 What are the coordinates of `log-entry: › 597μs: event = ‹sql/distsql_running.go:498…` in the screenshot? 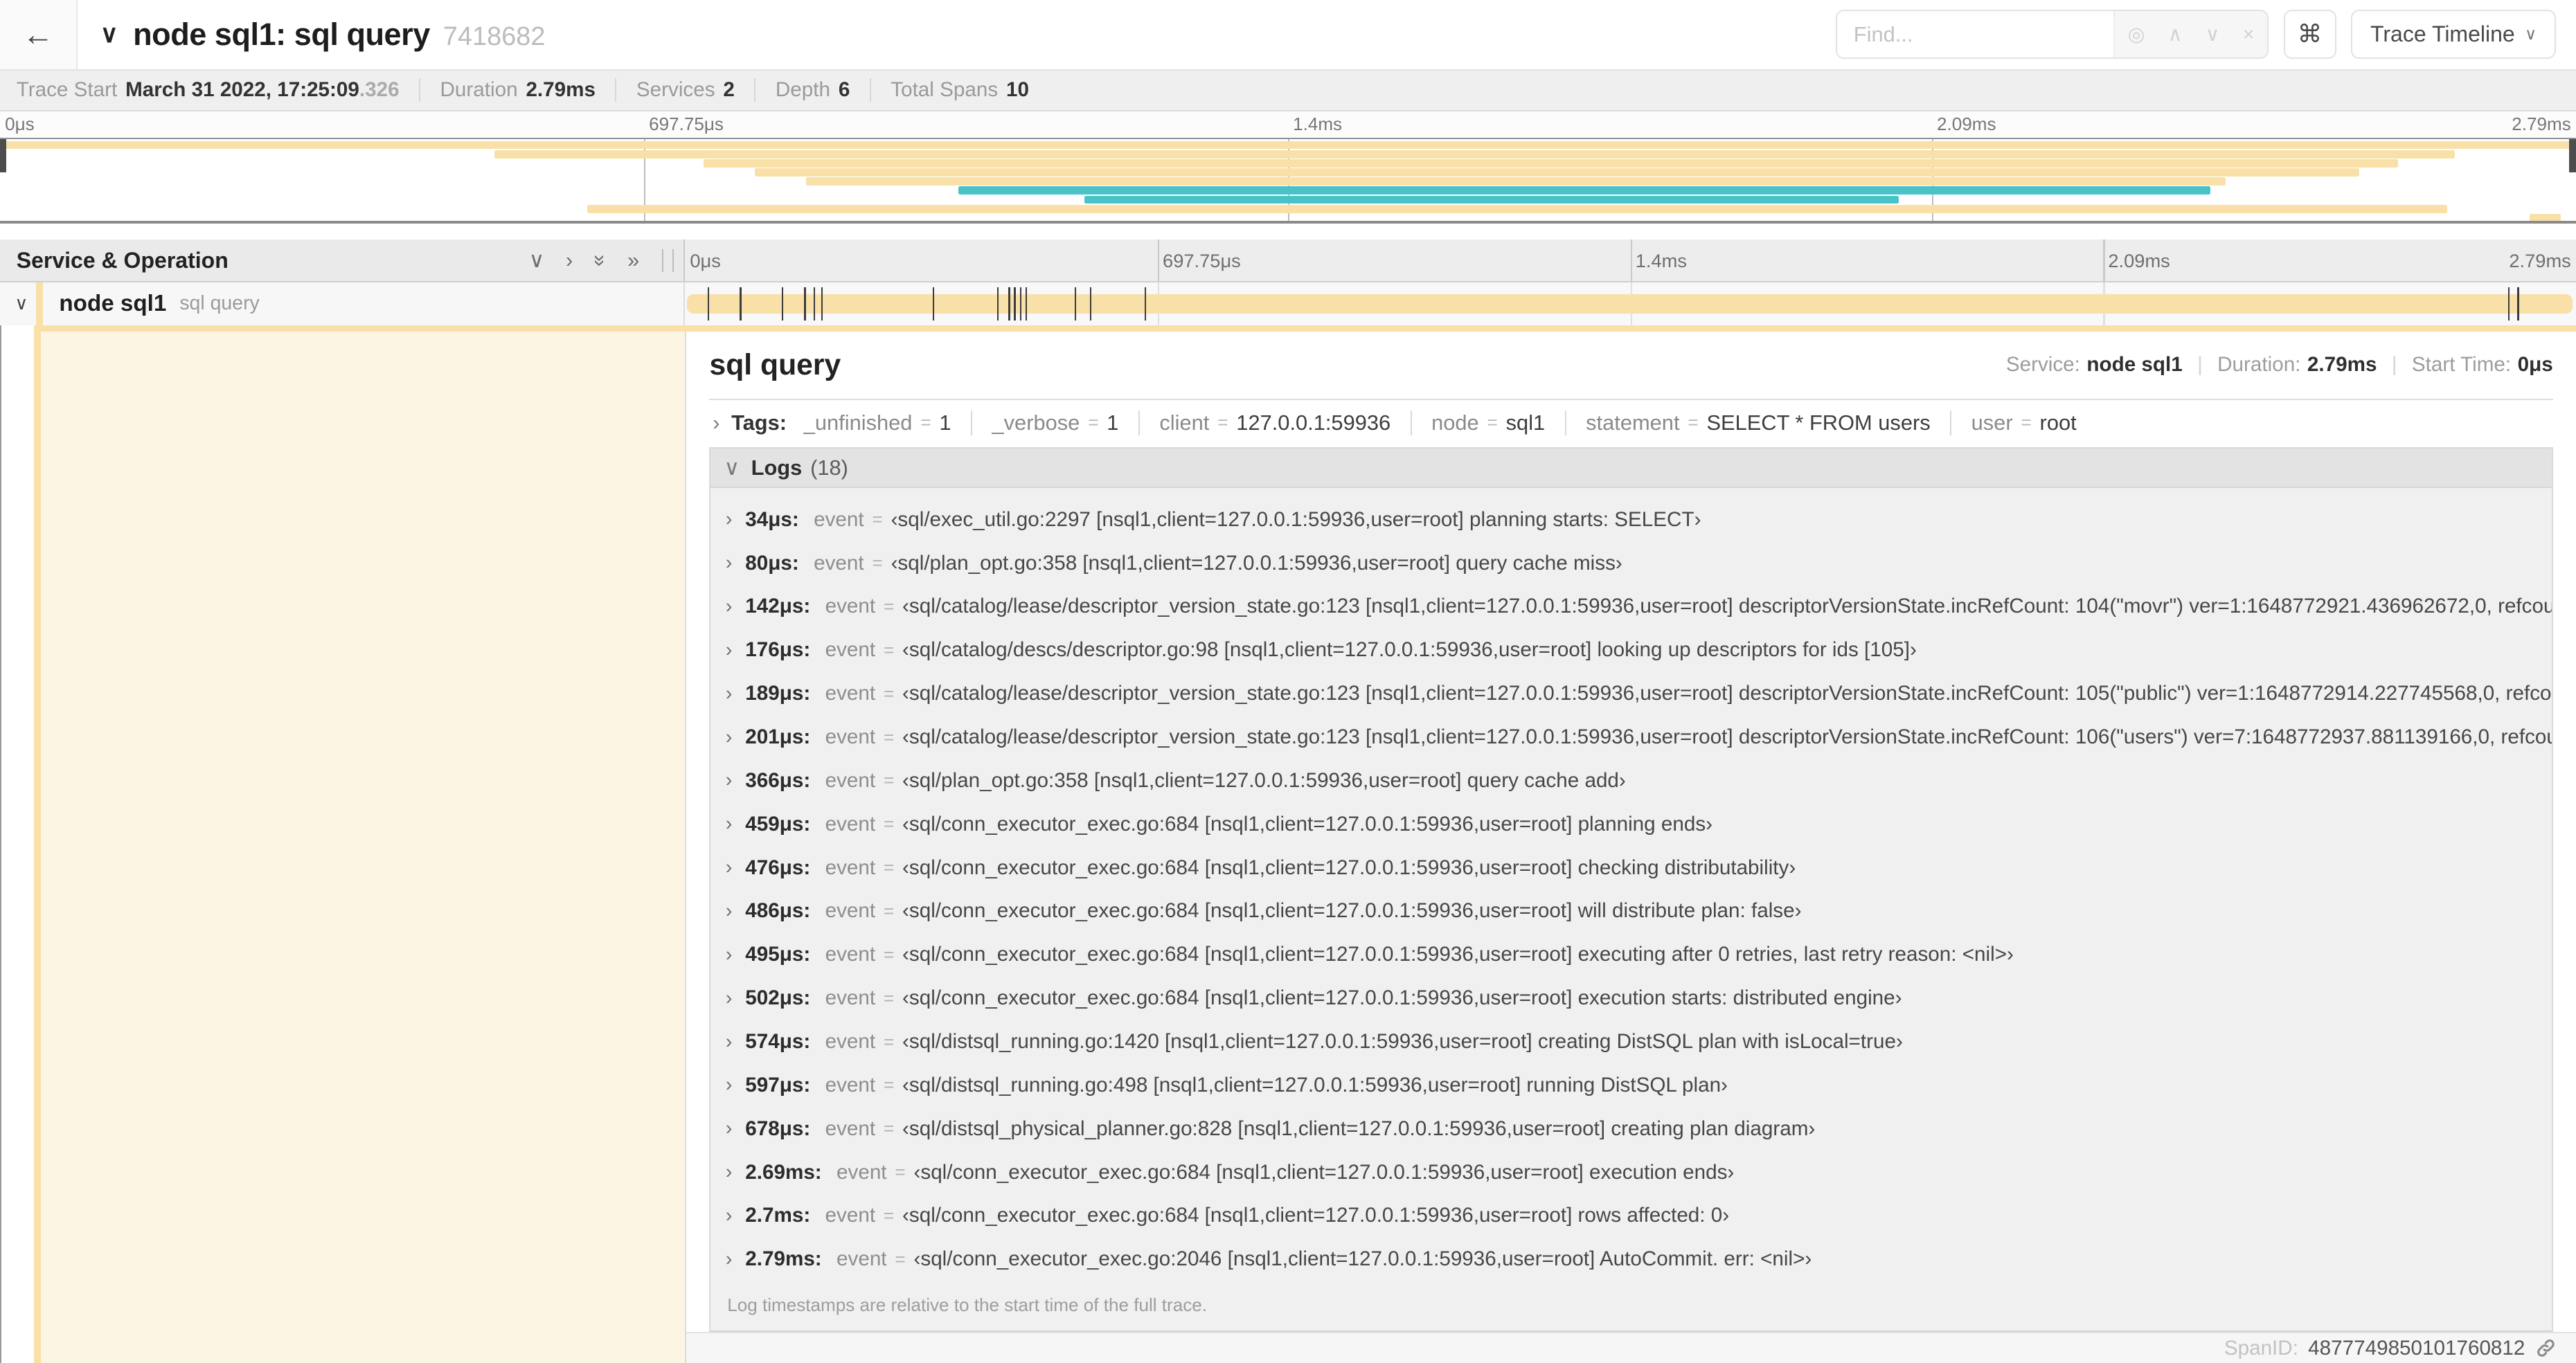 It's located at (1631, 1085).